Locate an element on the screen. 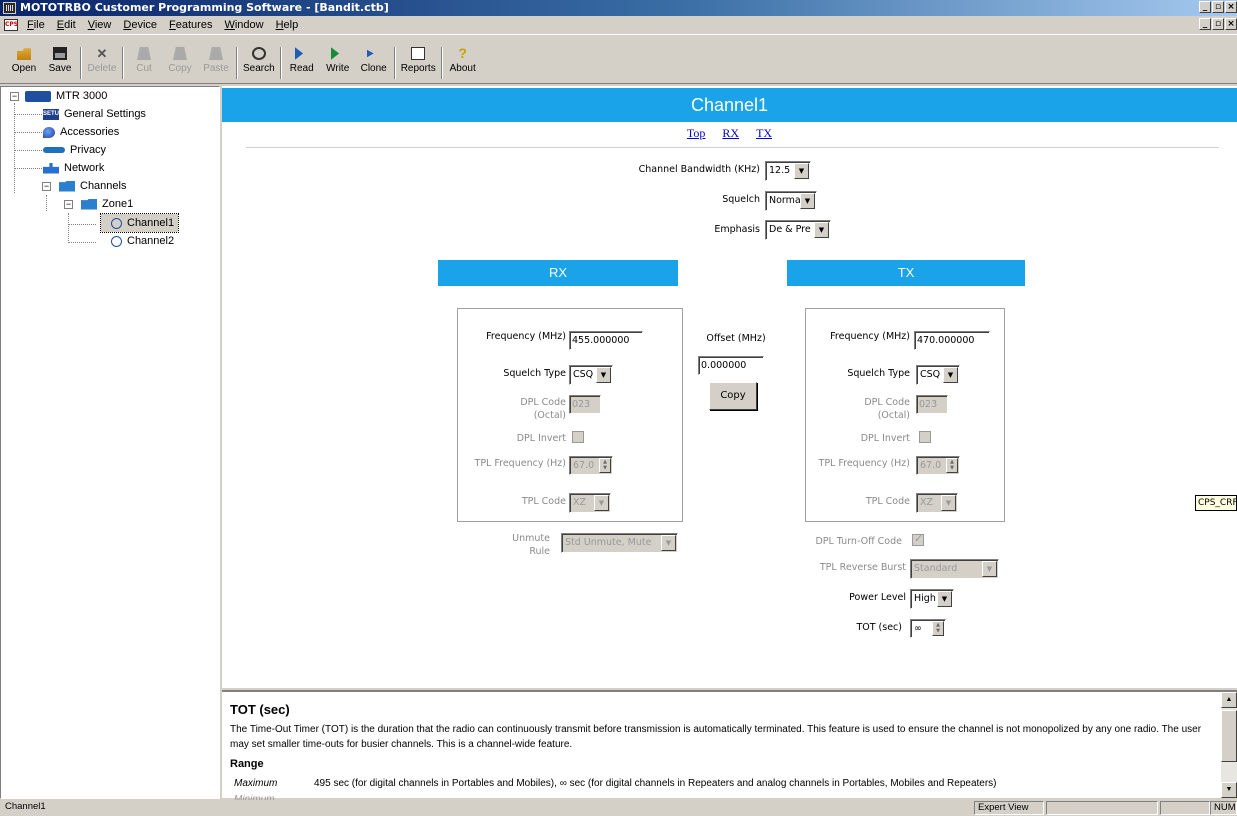  mdi-close-button: × is located at coordinates (1231, 24).